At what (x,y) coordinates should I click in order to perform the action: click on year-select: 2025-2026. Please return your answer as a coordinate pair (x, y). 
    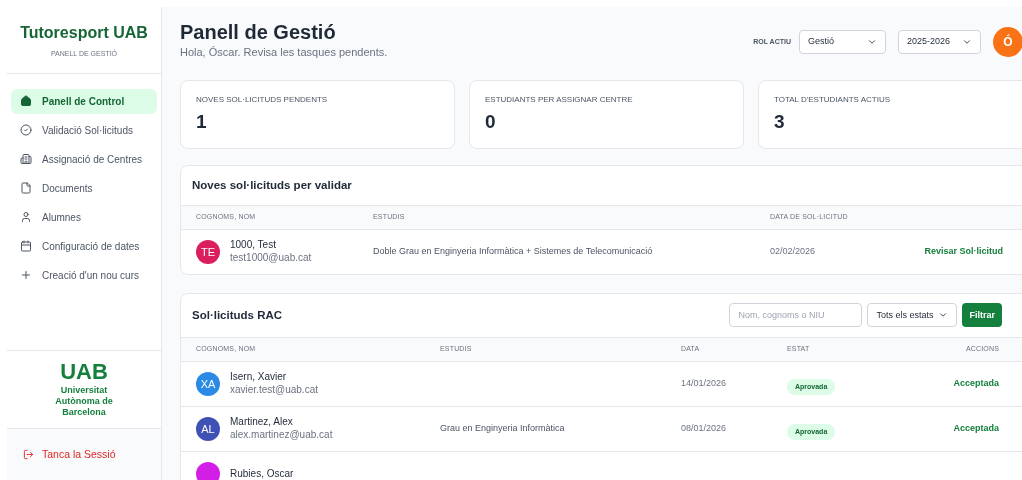
    Looking at the image, I should click on (939, 42).